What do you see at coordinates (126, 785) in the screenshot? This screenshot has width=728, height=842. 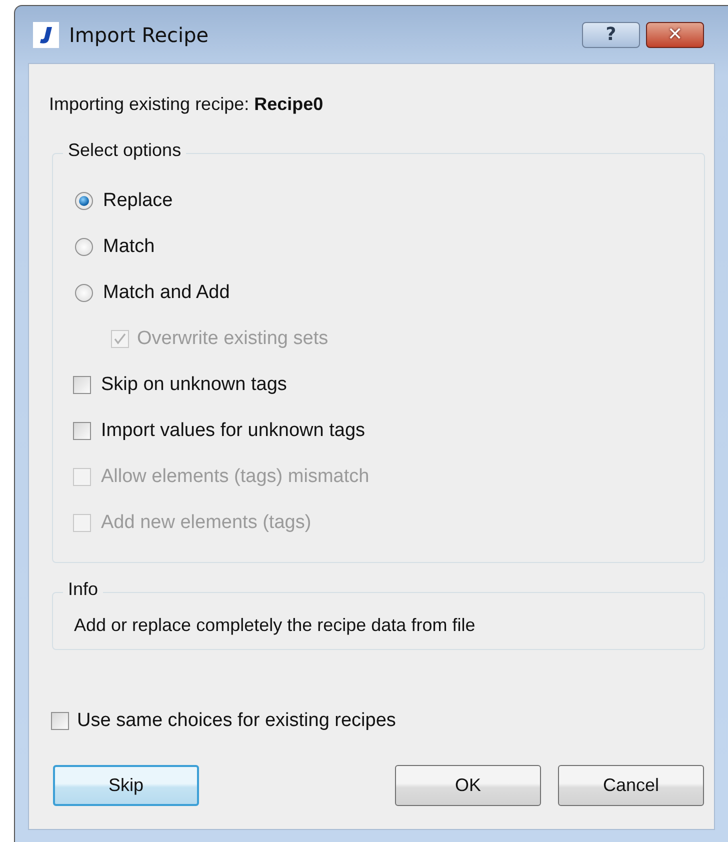 I see `dialog-button: Skip` at bounding box center [126, 785].